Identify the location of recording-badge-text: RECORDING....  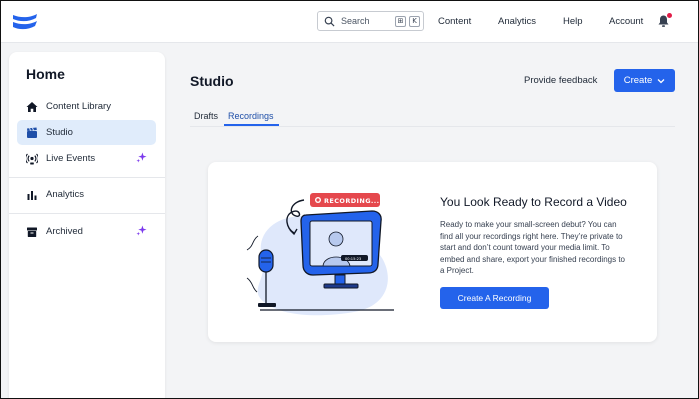
(352, 201).